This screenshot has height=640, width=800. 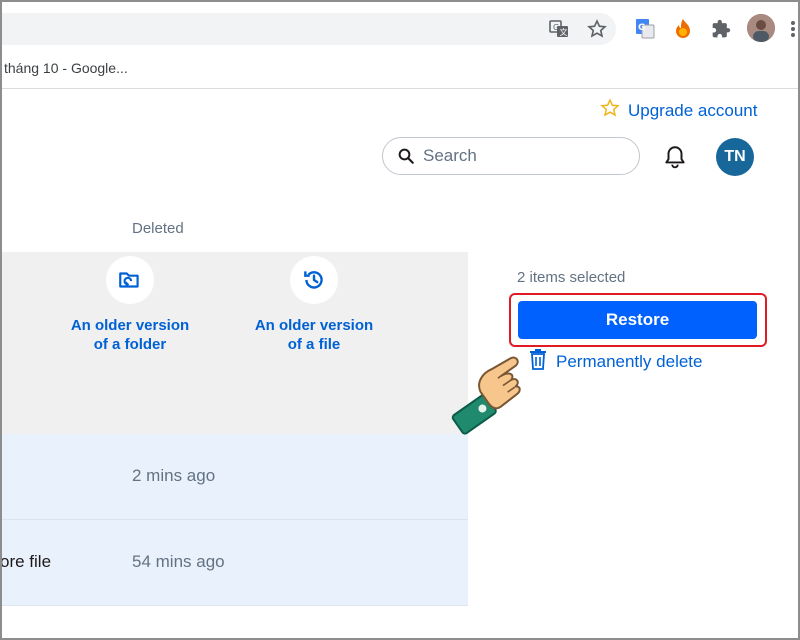 I want to click on browser-toolbar: G文 G, so click(x=400, y=29).